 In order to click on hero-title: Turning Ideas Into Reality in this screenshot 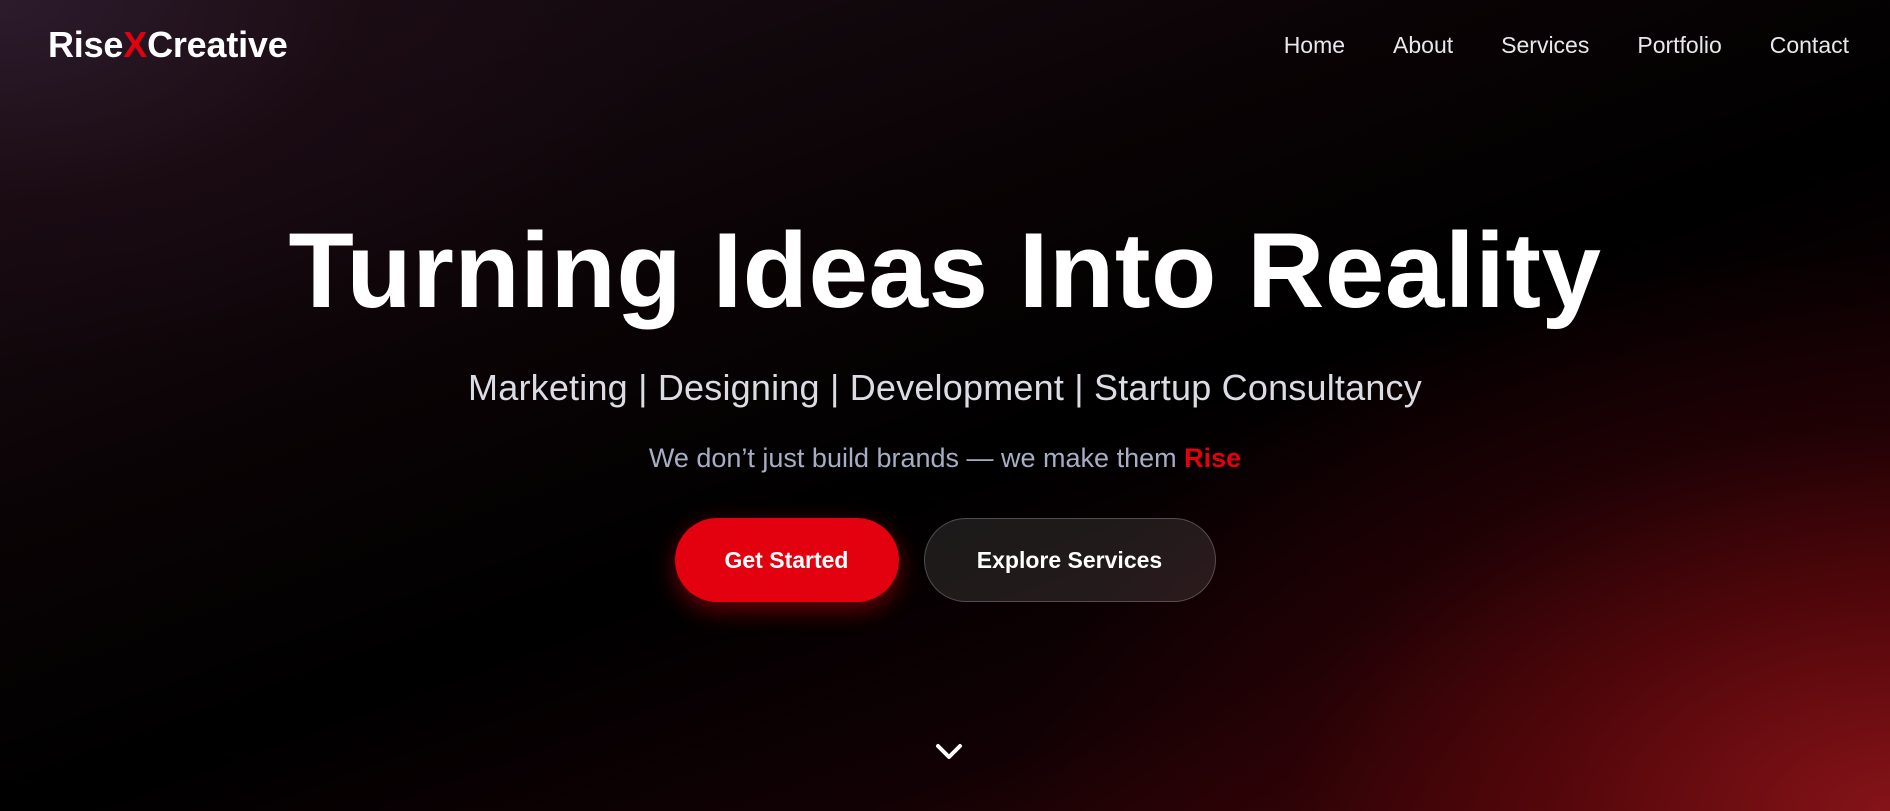, I will do `click(945, 270)`.